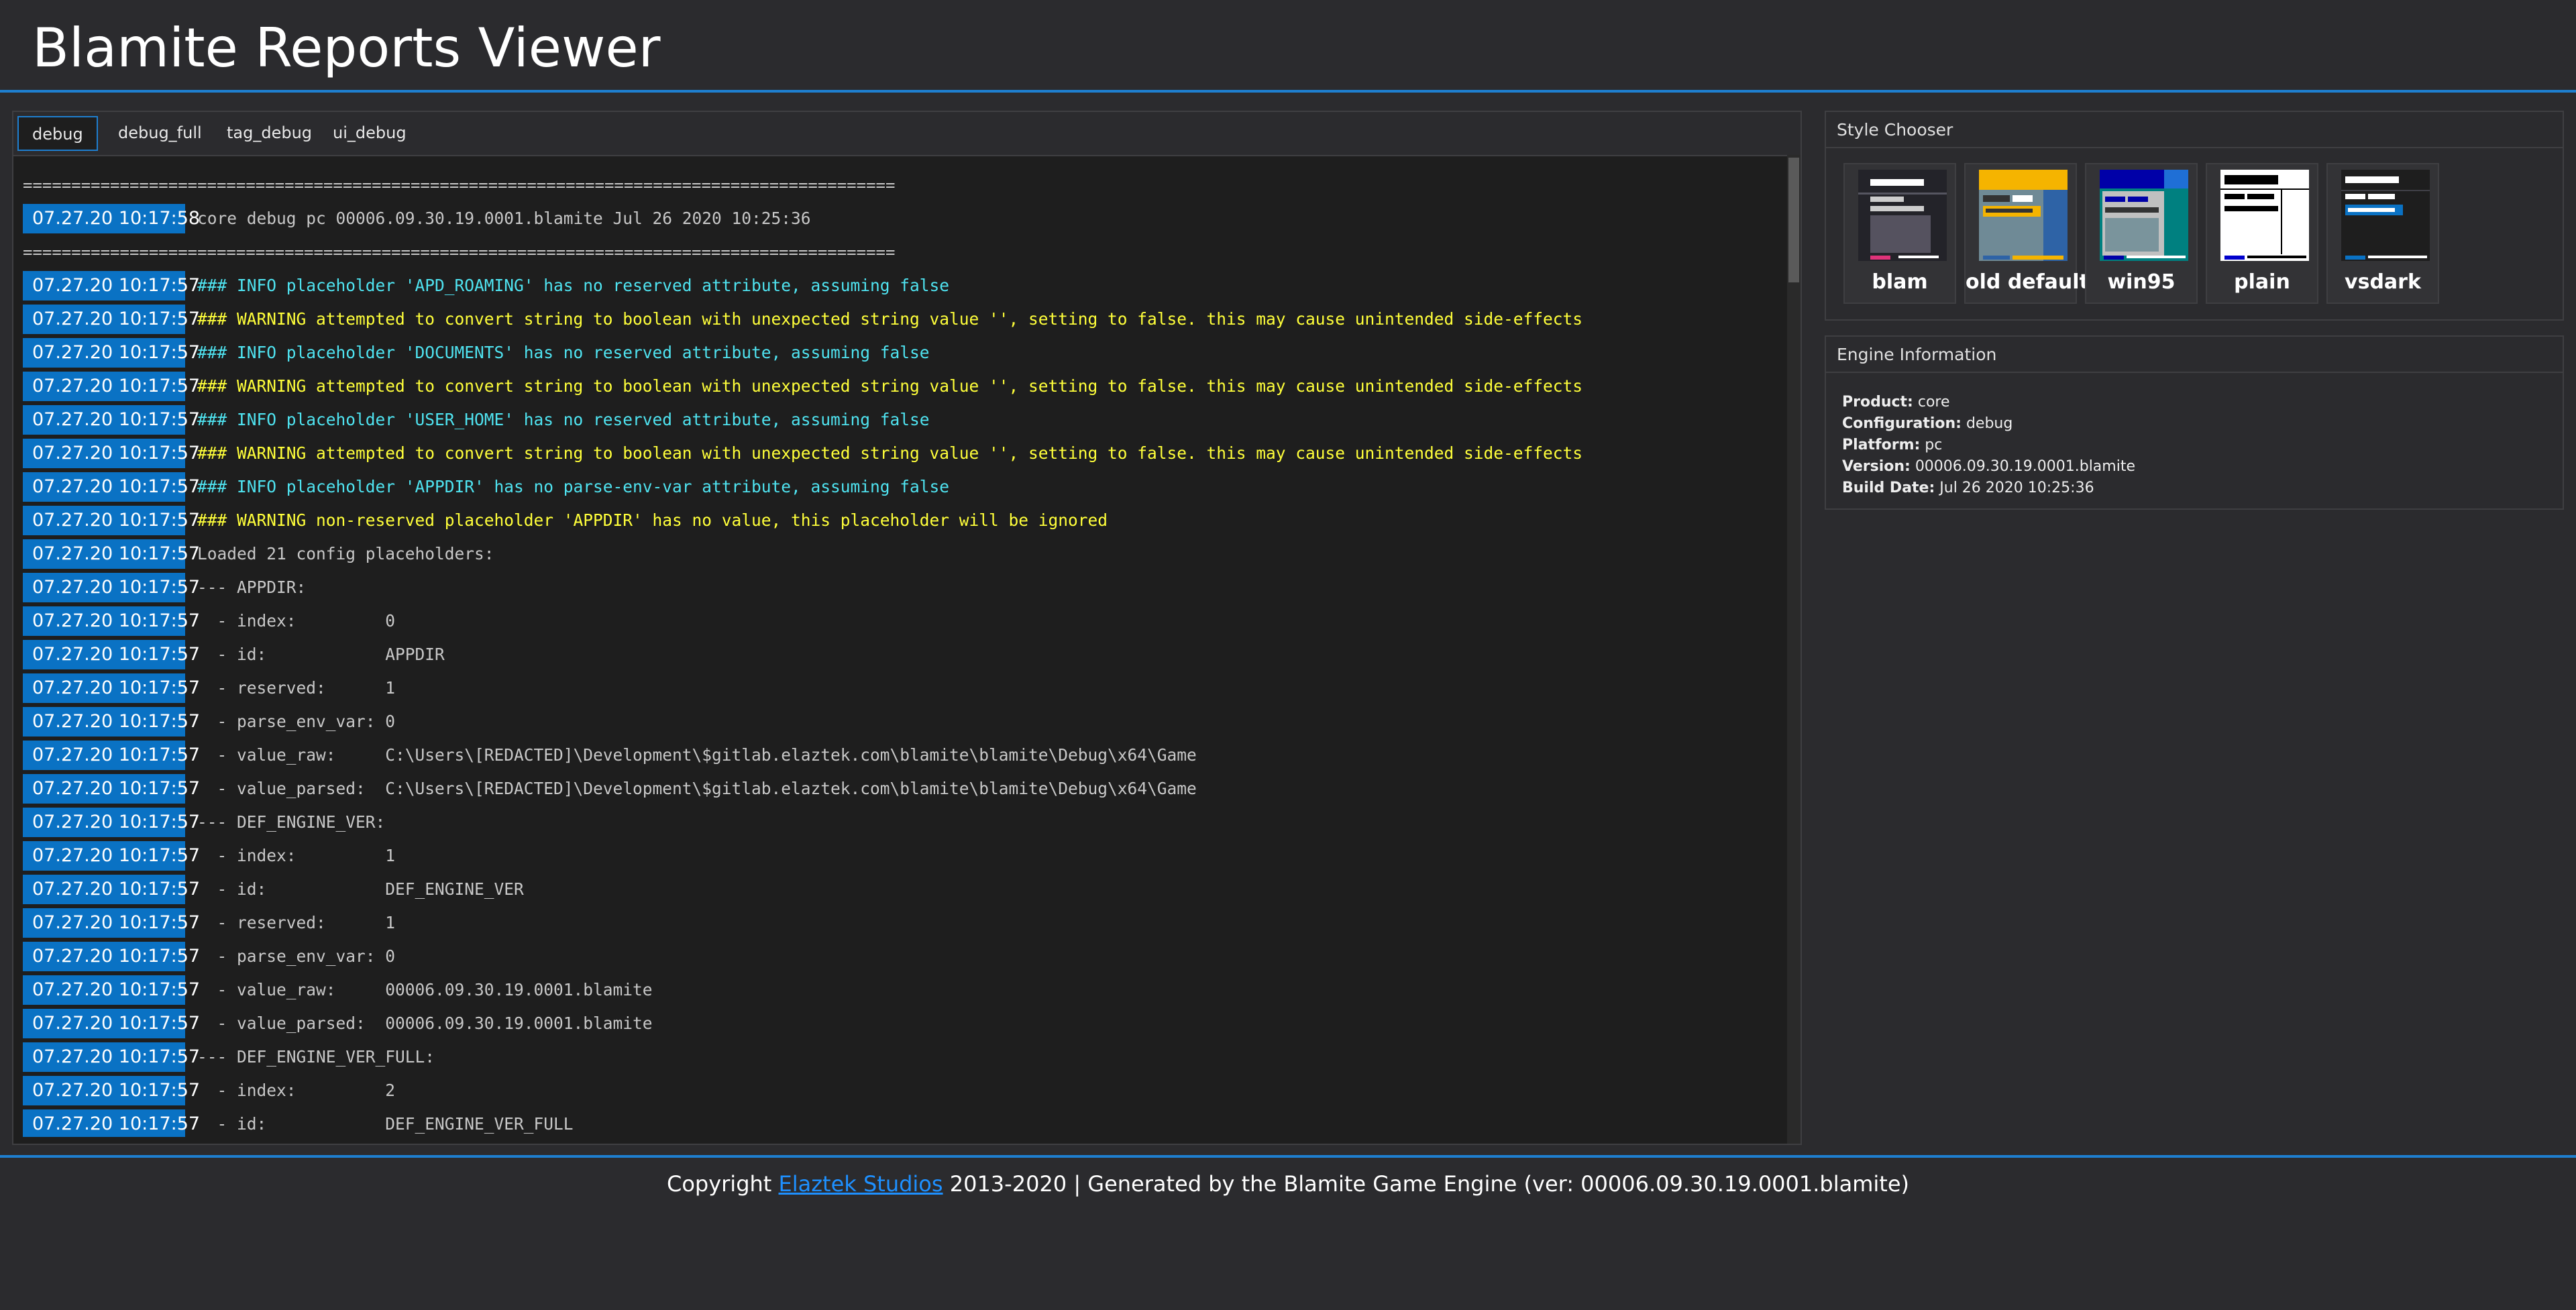 The height and width of the screenshot is (1310, 2576). What do you see at coordinates (2202, 467) in the screenshot?
I see `engine-info-version: Version: 00006.09.30.19.0001.blamite` at bounding box center [2202, 467].